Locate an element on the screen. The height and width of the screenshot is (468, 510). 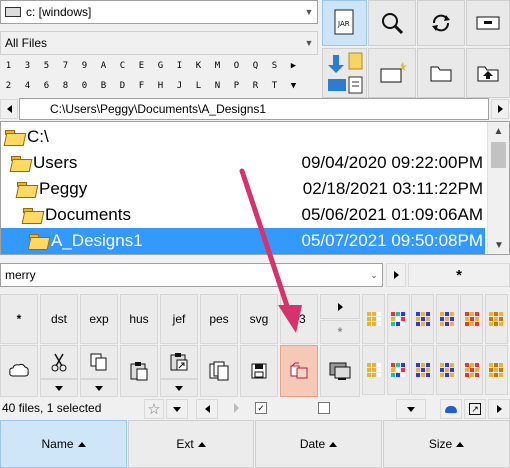
column-header-date: Date is located at coordinates (318, 444).